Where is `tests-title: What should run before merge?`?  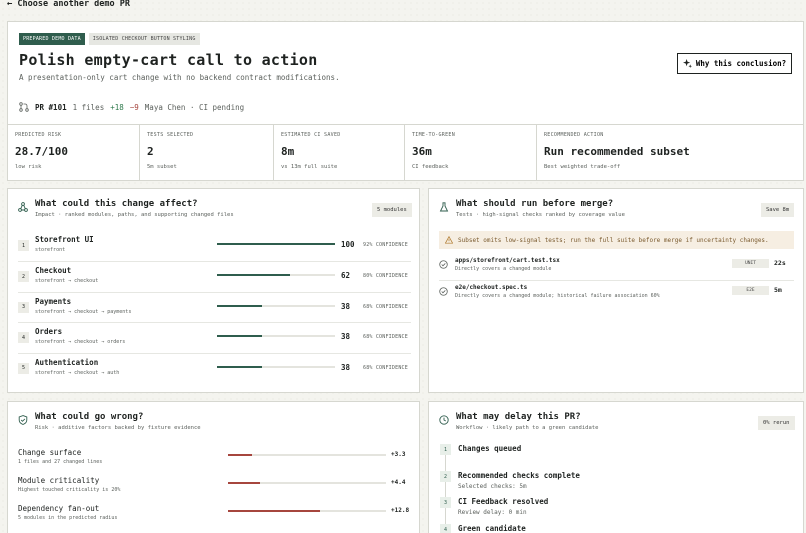
tests-title: What should run before merge? is located at coordinates (535, 204).